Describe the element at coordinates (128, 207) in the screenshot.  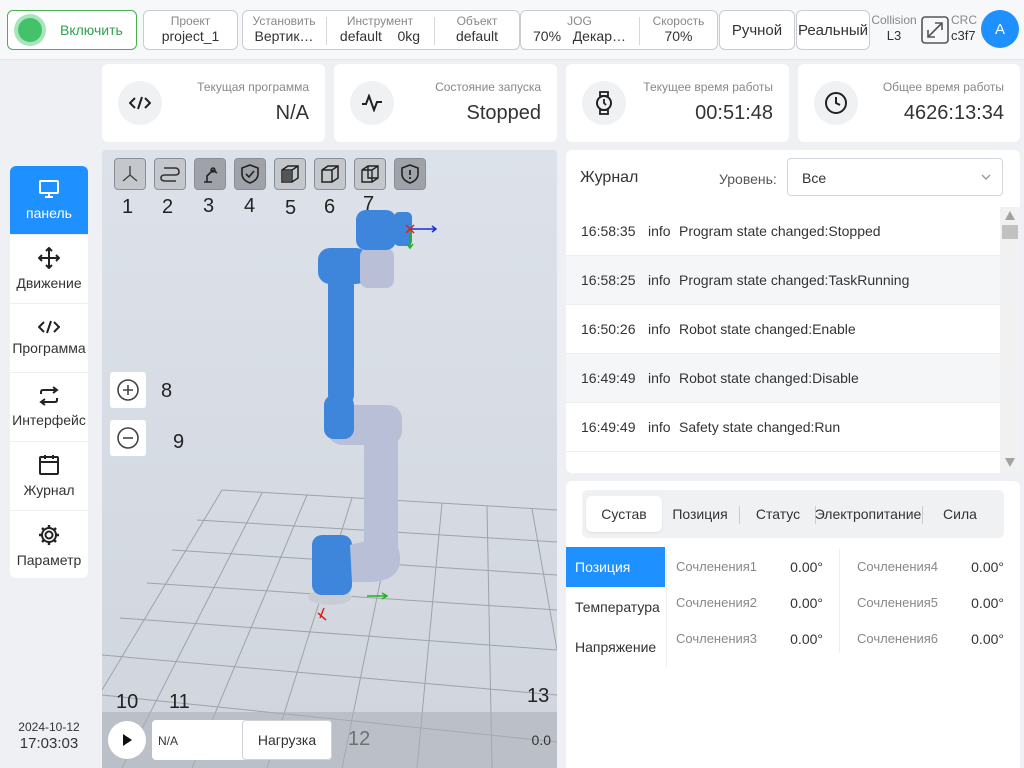
I see `callout-1: 1` at that location.